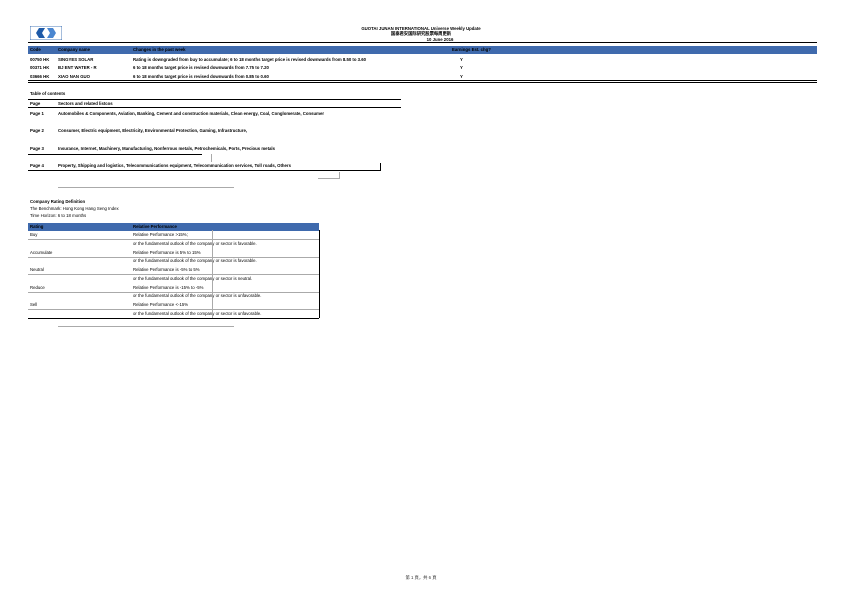 This screenshot has width=842, height=595. Describe the element at coordinates (40, 76) in the screenshot. I see `row-code: 03666 HK` at that location.